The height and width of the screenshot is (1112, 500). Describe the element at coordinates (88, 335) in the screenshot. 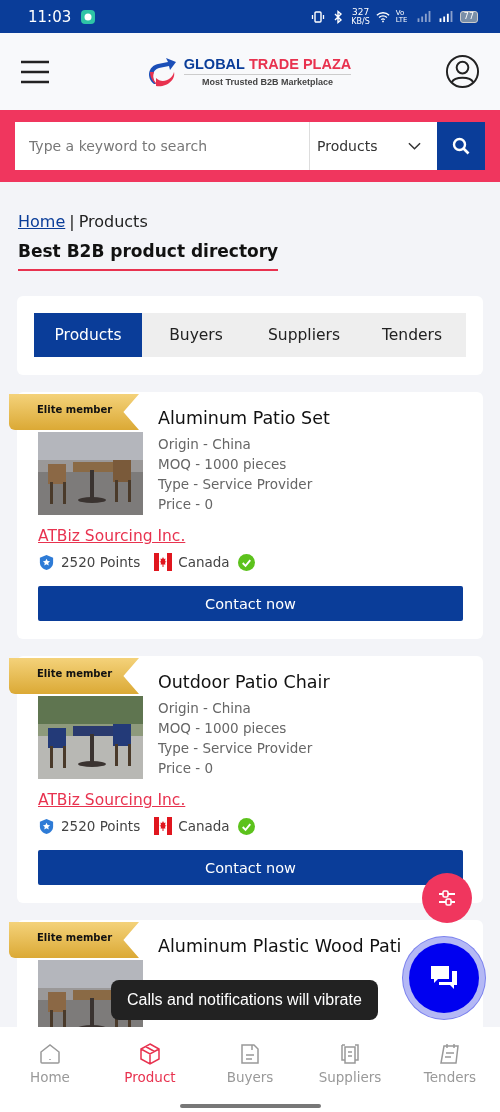

I see `category-tab: Products` at that location.